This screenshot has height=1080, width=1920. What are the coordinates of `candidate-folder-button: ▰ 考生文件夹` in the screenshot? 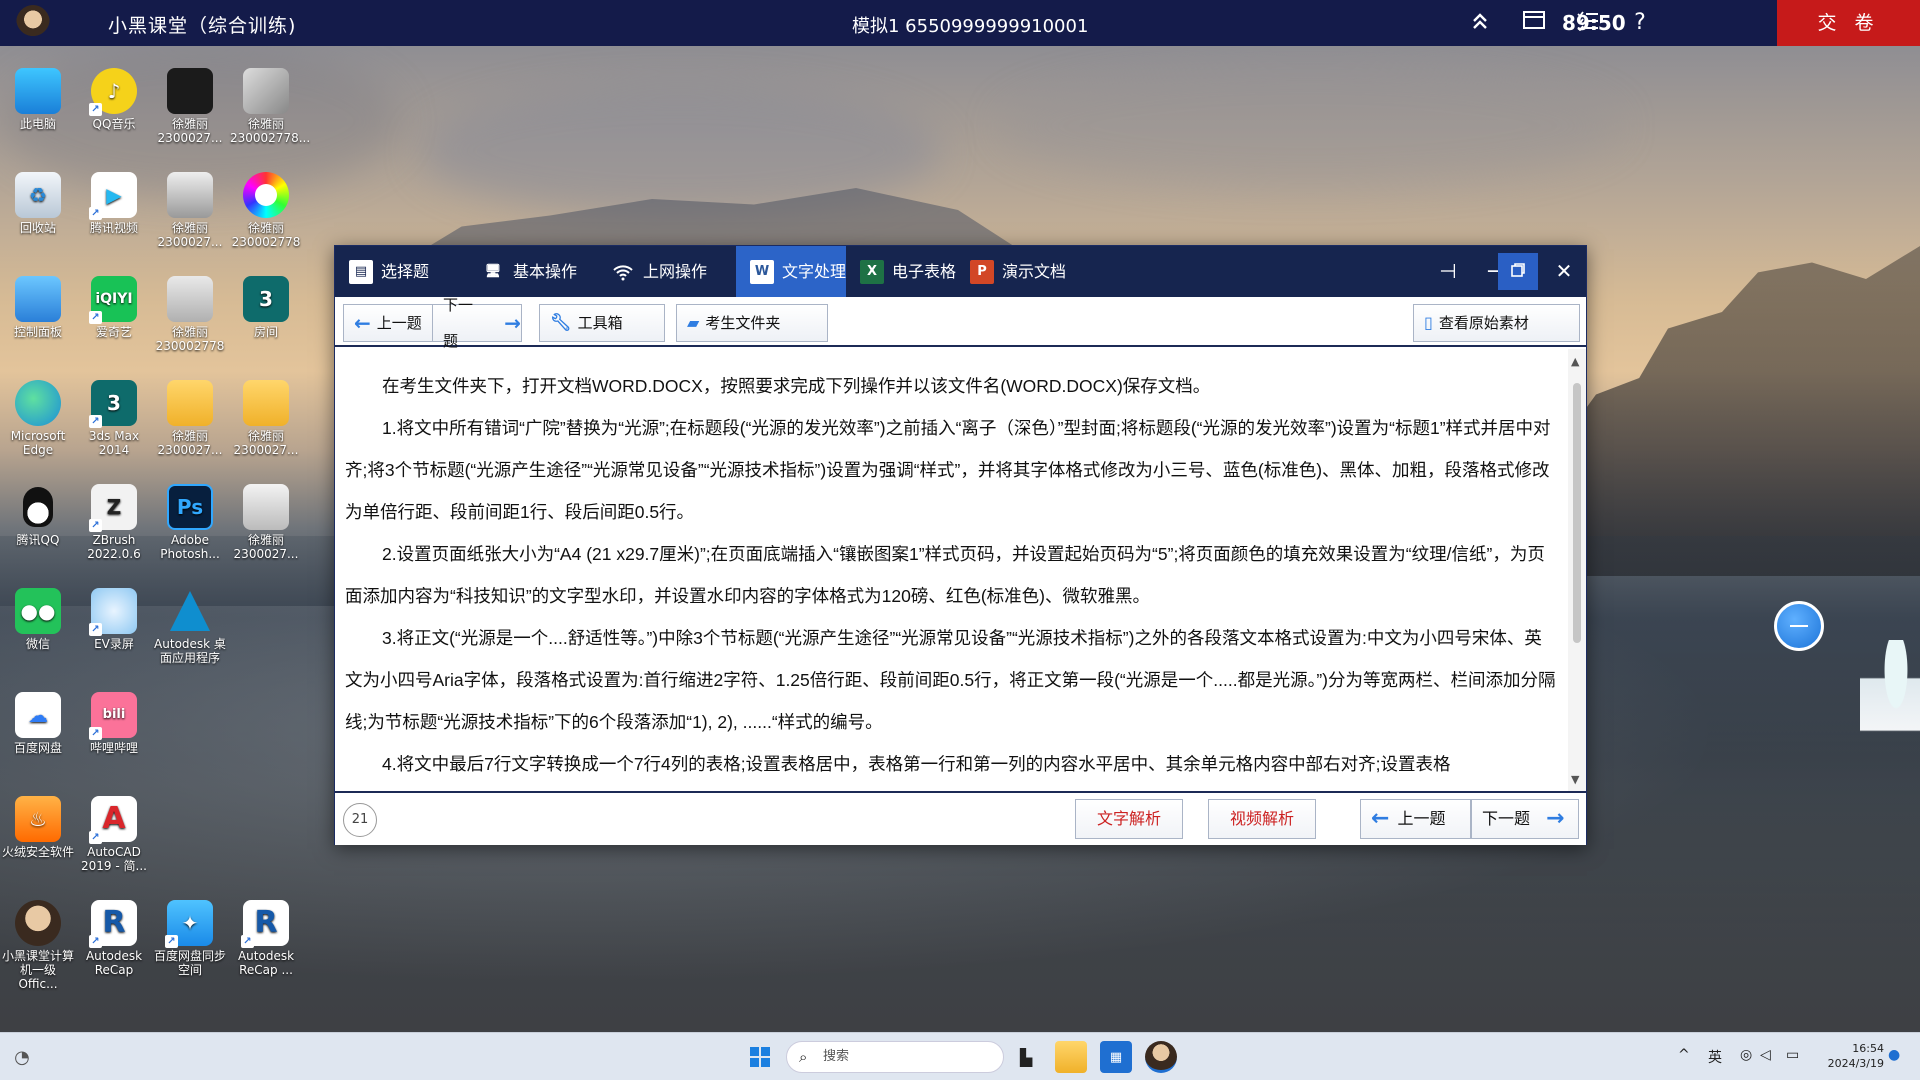 It's located at (752, 323).